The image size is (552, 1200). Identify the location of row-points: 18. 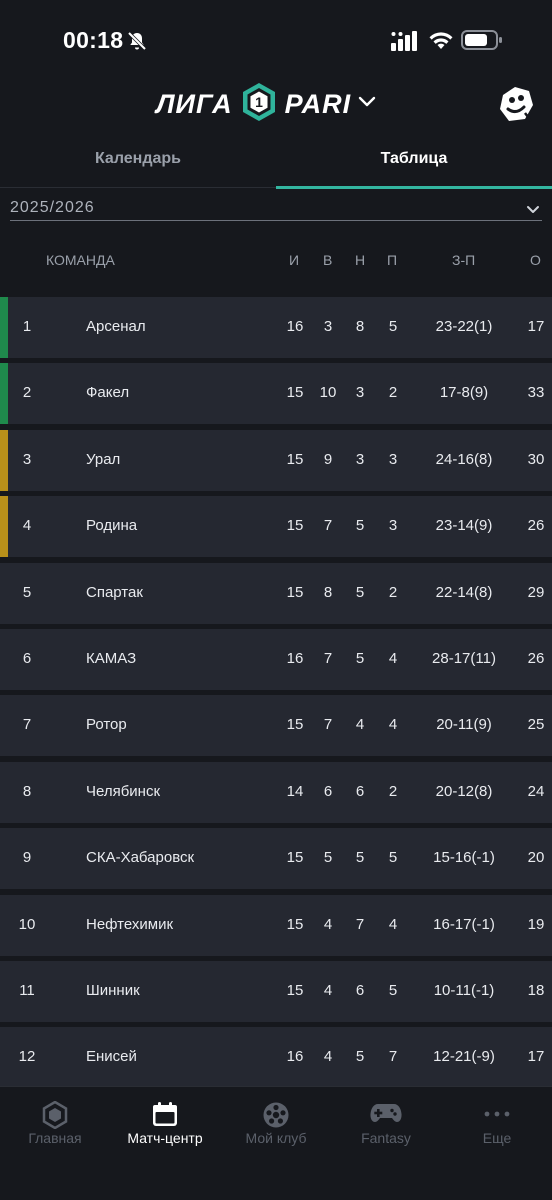
(536, 990).